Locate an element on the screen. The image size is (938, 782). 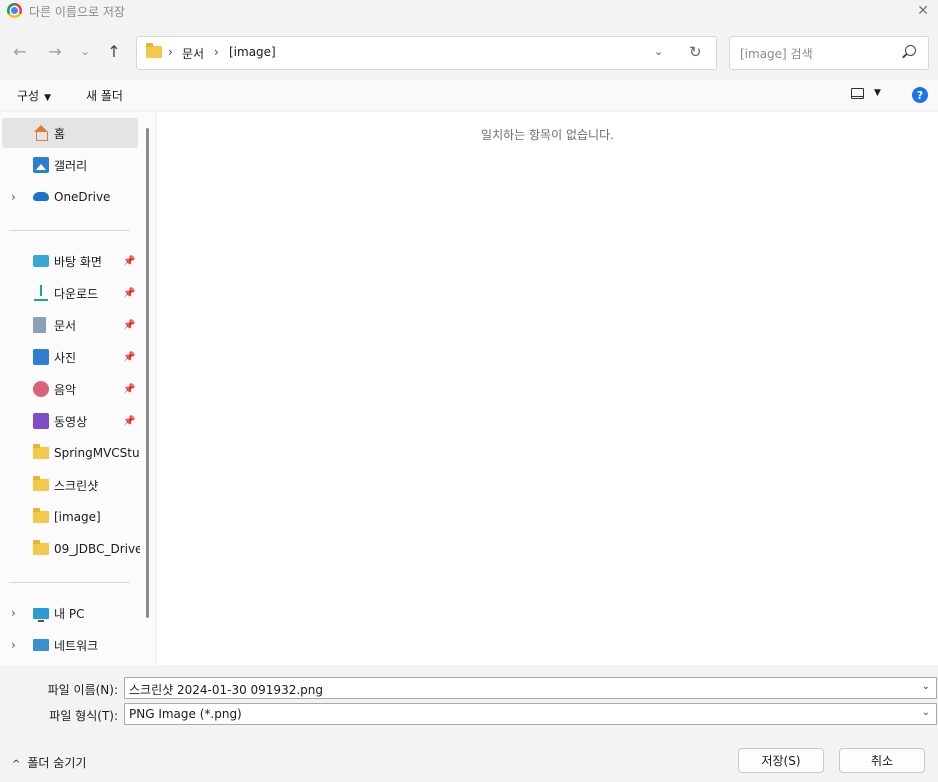
sidebar-item-onedrive: › OneDrive is located at coordinates (70, 197).